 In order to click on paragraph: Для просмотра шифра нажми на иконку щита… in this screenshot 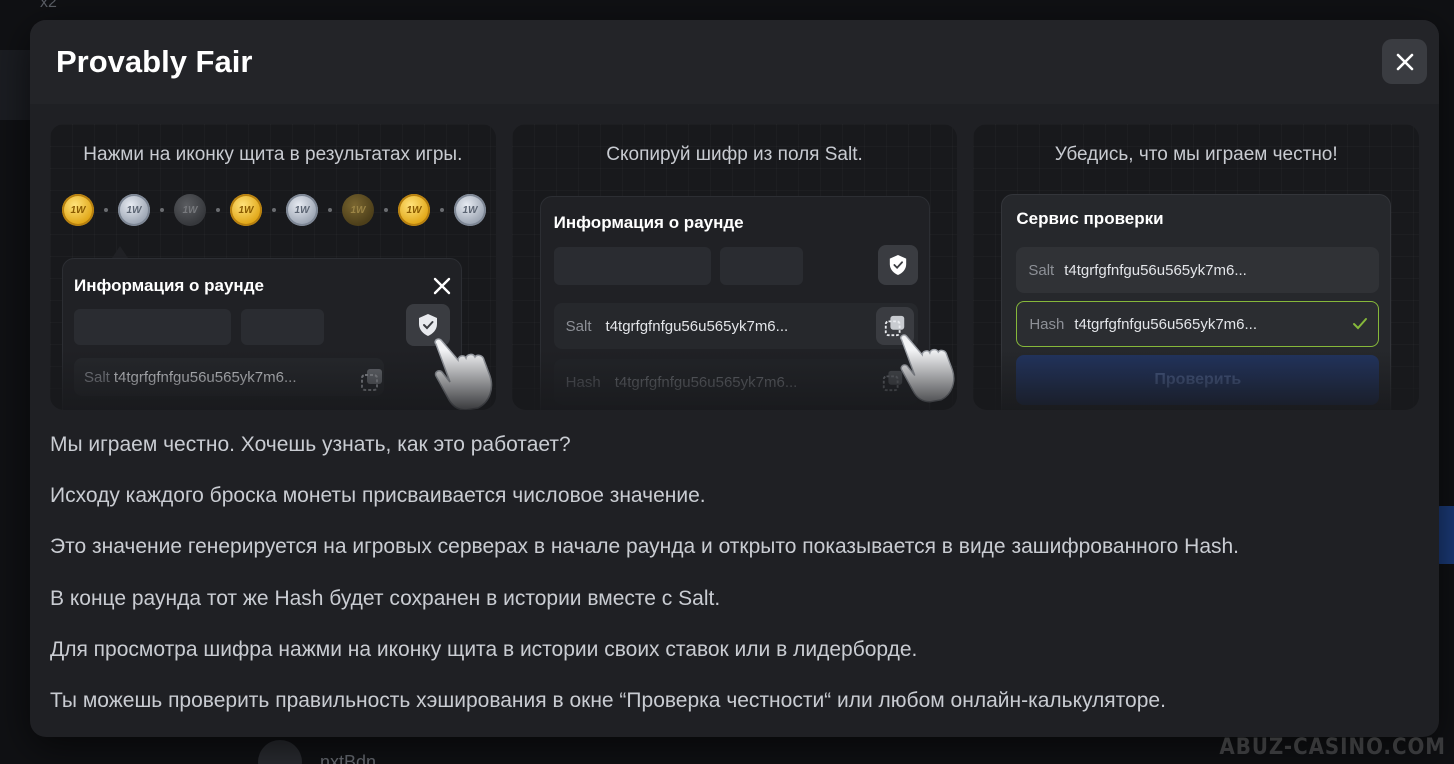, I will do `click(484, 649)`.